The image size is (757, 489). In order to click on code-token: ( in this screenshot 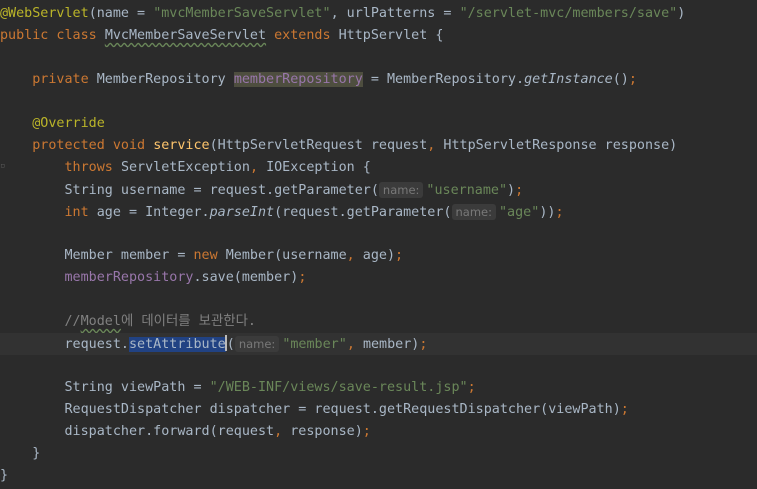, I will do `click(230, 344)`.